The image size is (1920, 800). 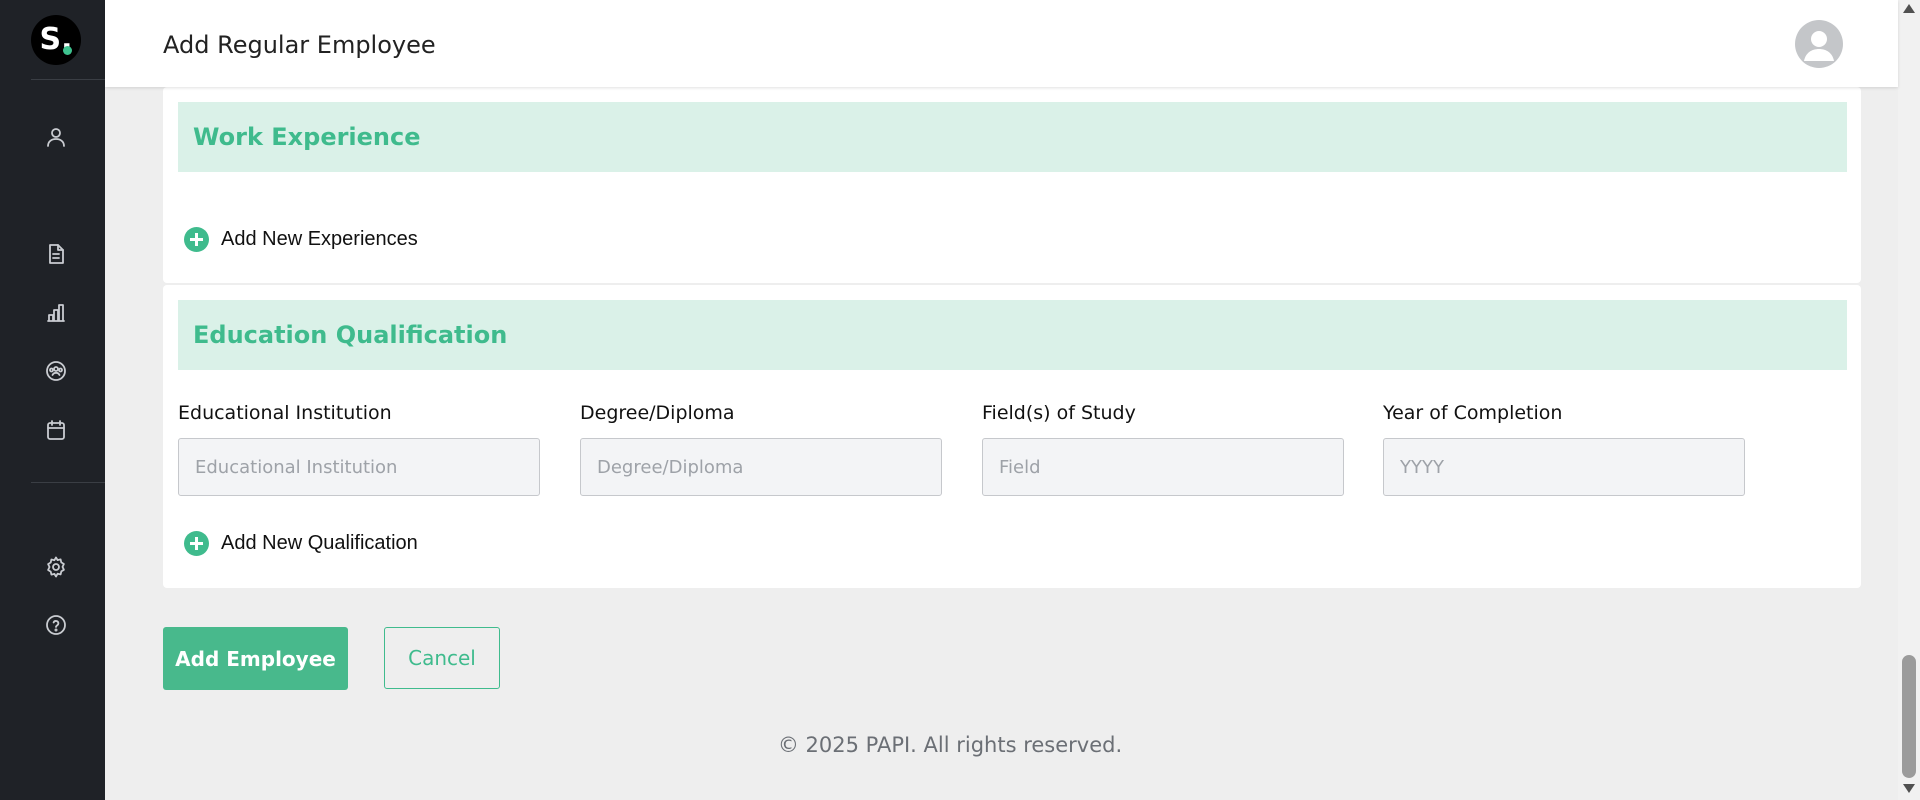 I want to click on add-employee-button: Add Employee, so click(x=255, y=658).